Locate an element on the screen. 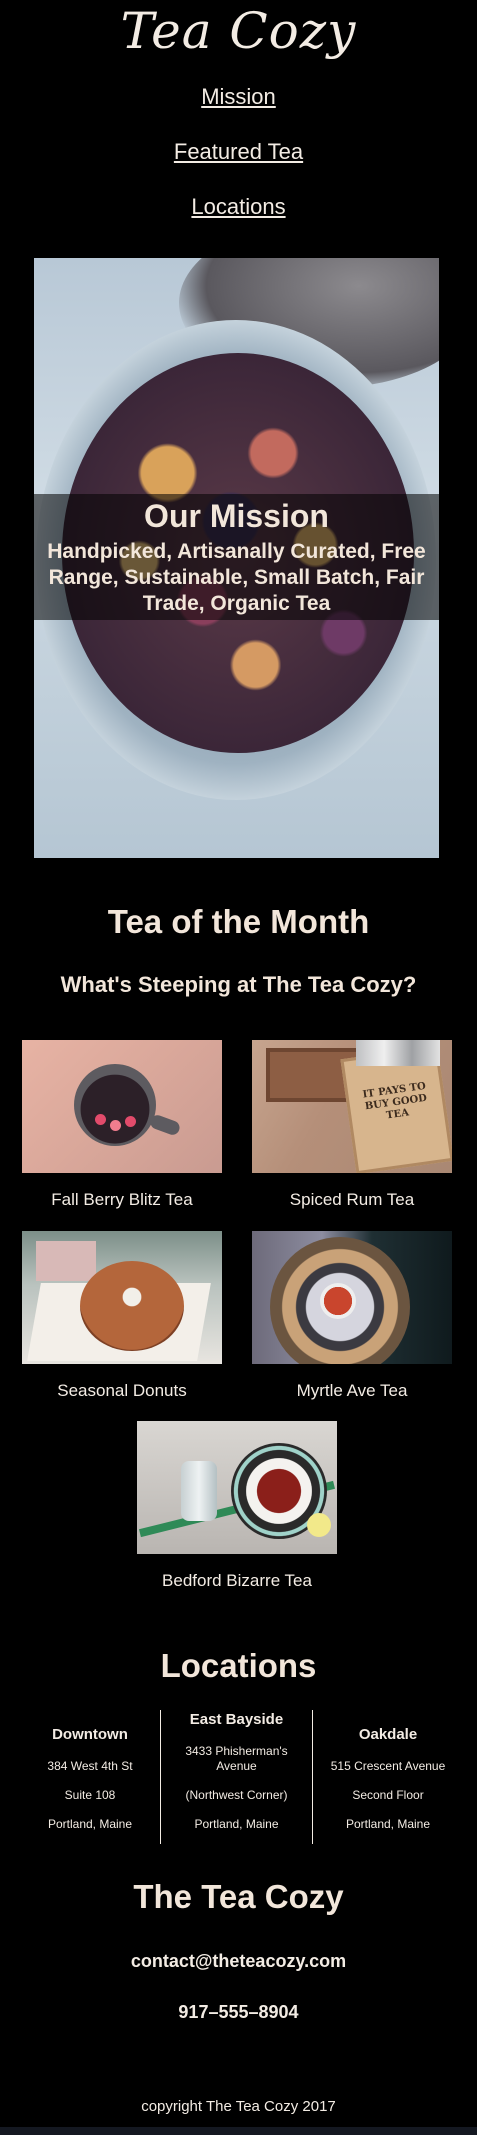 Image resolution: width=477 pixels, height=2135 pixels. menu-card is located at coordinates (66, 1261).